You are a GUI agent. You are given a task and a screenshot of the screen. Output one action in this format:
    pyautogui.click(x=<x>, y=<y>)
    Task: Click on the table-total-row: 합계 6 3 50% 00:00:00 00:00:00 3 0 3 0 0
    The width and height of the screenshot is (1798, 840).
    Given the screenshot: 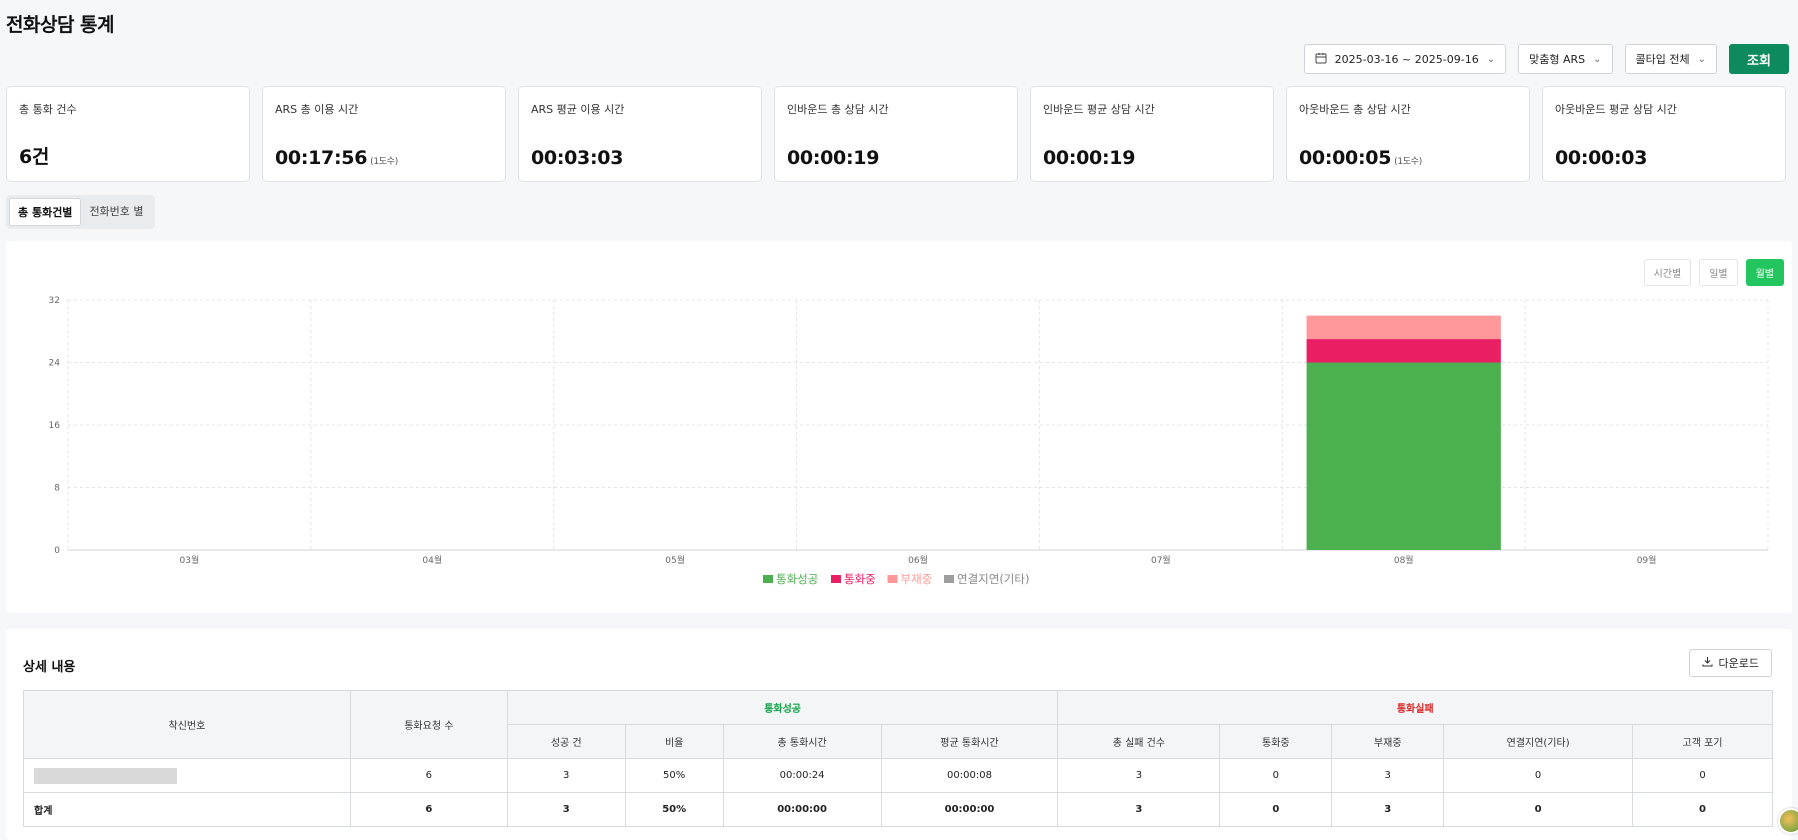 What is the action you would take?
    pyautogui.click(x=898, y=809)
    